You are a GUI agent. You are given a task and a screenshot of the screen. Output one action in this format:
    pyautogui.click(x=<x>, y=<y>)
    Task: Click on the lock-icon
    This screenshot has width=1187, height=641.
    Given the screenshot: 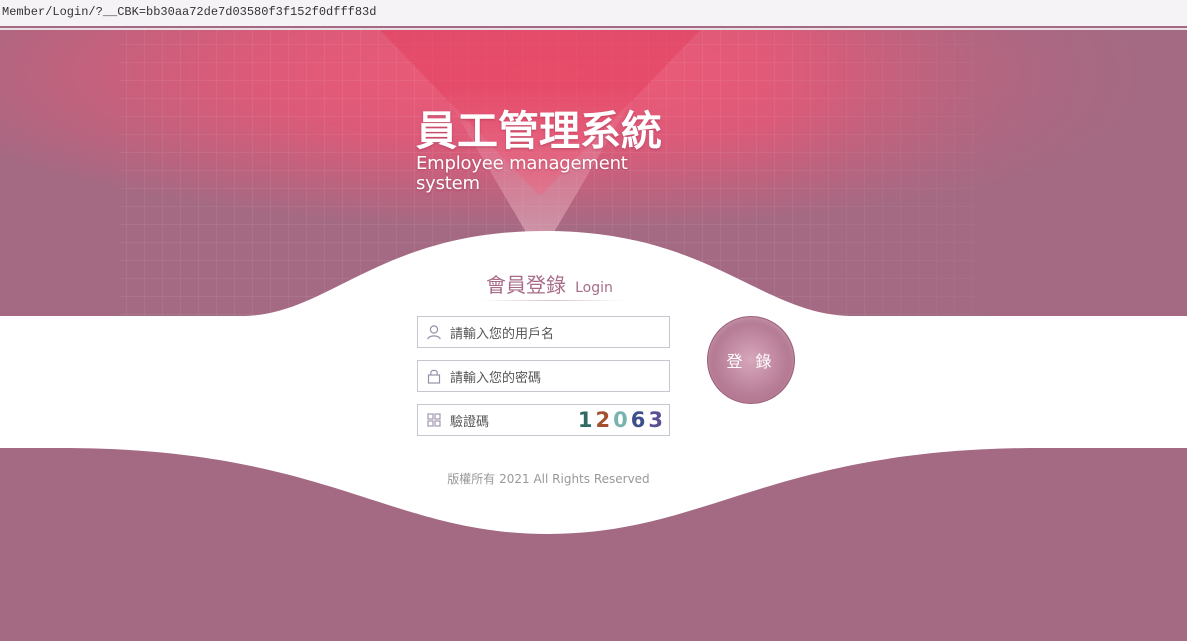 What is the action you would take?
    pyautogui.click(x=434, y=376)
    